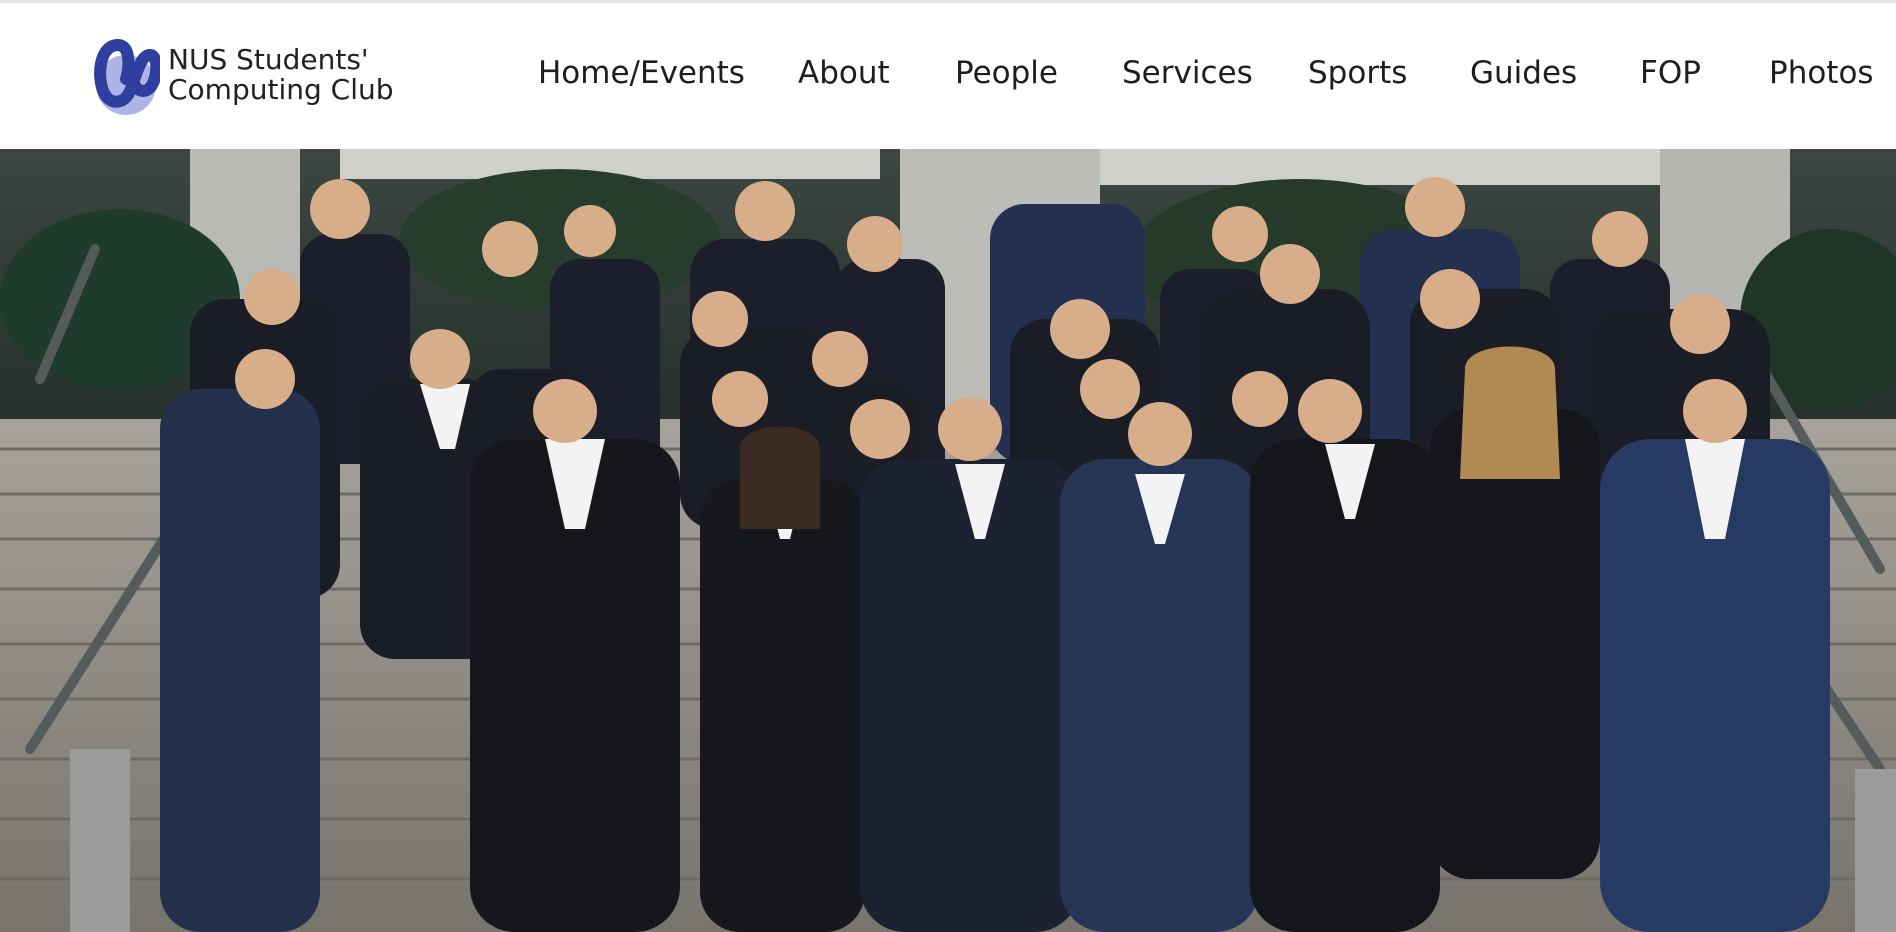 This screenshot has width=1896, height=932. What do you see at coordinates (1380, 167) in the screenshot?
I see `ceiling-right` at bounding box center [1380, 167].